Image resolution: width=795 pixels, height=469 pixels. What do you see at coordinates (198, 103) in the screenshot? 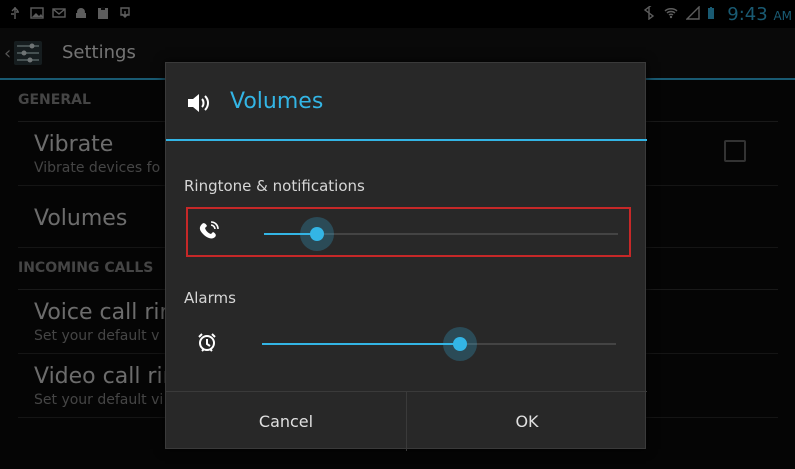
I see `speaker-icon` at bounding box center [198, 103].